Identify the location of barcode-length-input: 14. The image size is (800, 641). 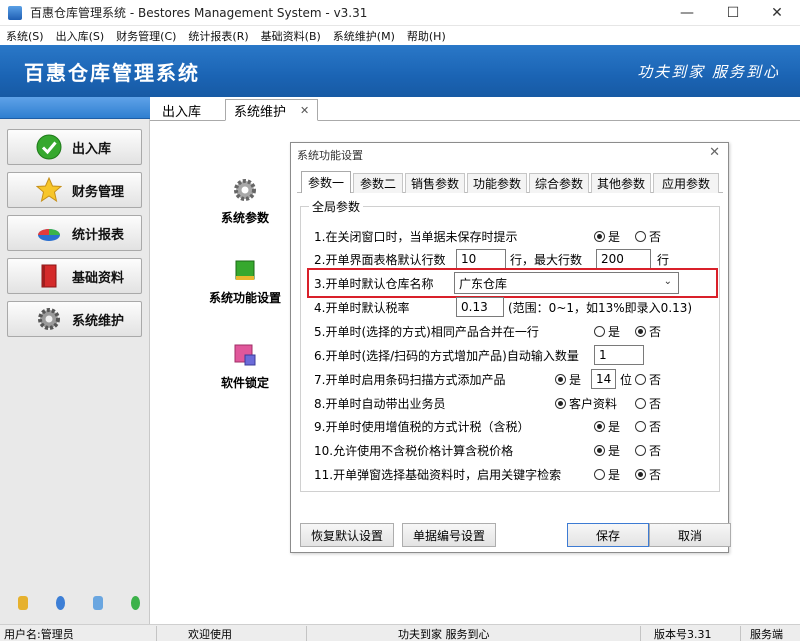
(603, 379).